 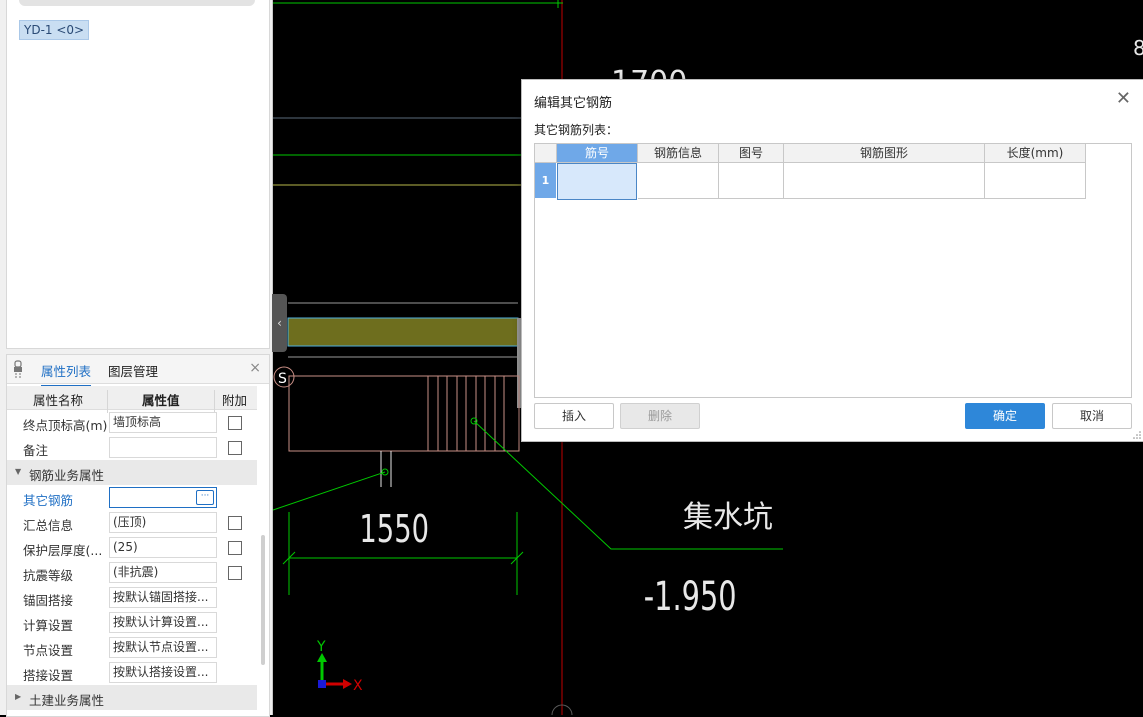 What do you see at coordinates (358, 686) in the screenshot?
I see `axis-label-x: X` at bounding box center [358, 686].